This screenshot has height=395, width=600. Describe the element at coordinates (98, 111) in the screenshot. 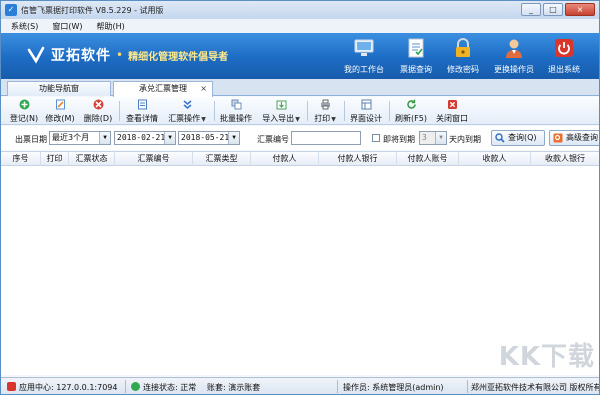

I see `delete-button: 删除(D)` at that location.